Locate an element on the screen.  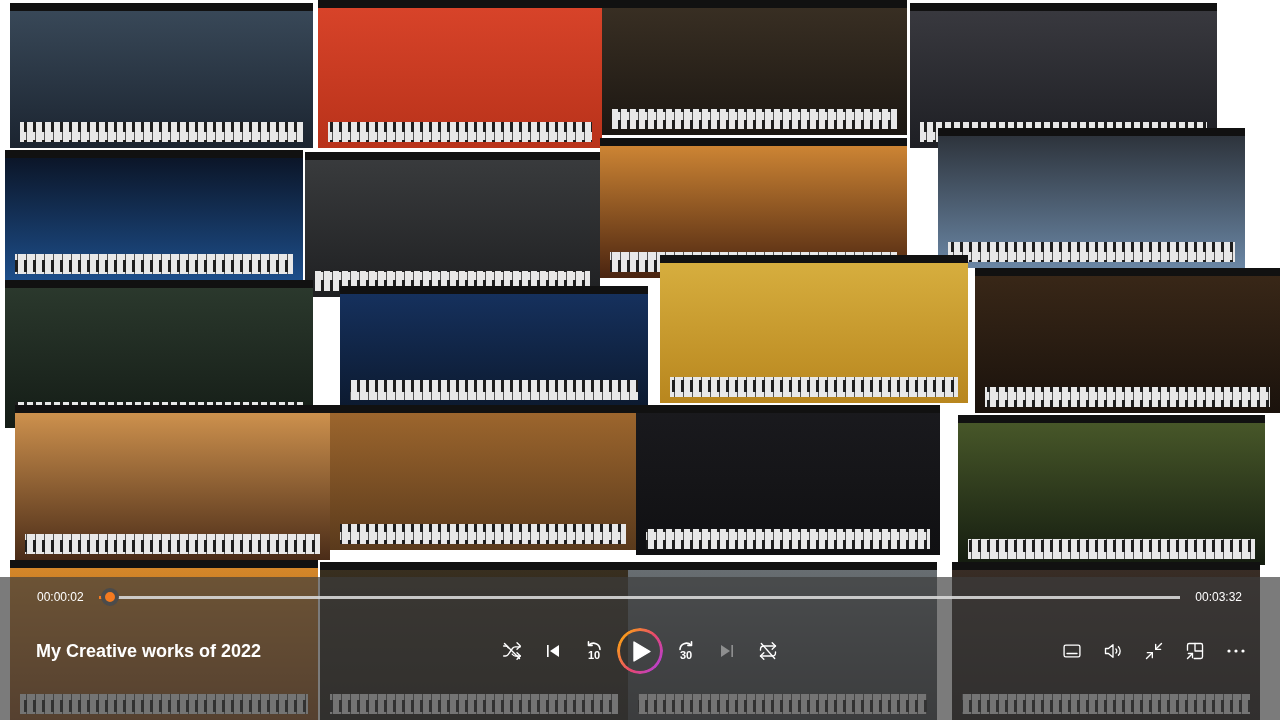
skip-forward-icon is located at coordinates (727, 651).